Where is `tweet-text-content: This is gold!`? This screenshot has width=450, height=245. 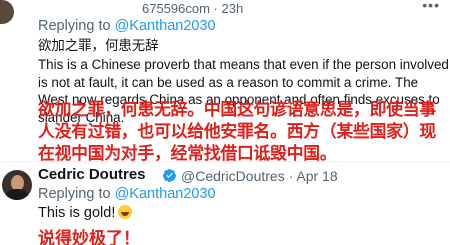
tweet-text-content: This is gold! is located at coordinates (77, 213).